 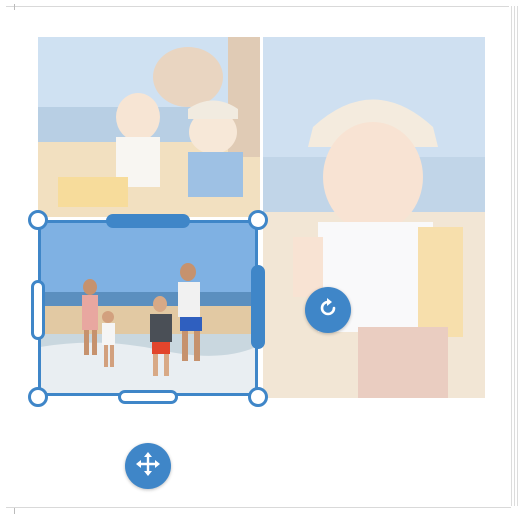 I want to click on page-stack-edge, so click(x=514, y=256).